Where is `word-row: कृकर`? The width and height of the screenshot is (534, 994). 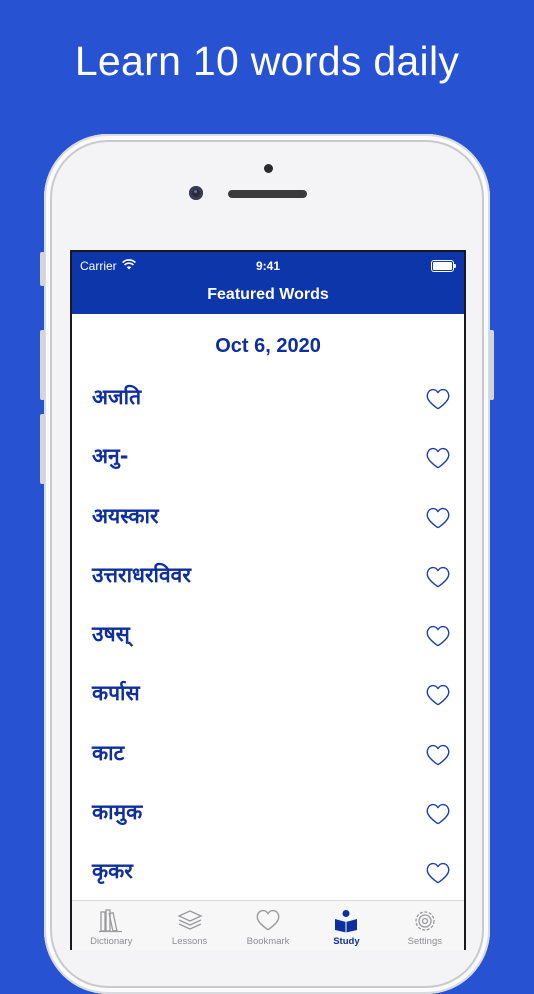 word-row: कृकर is located at coordinates (268, 872).